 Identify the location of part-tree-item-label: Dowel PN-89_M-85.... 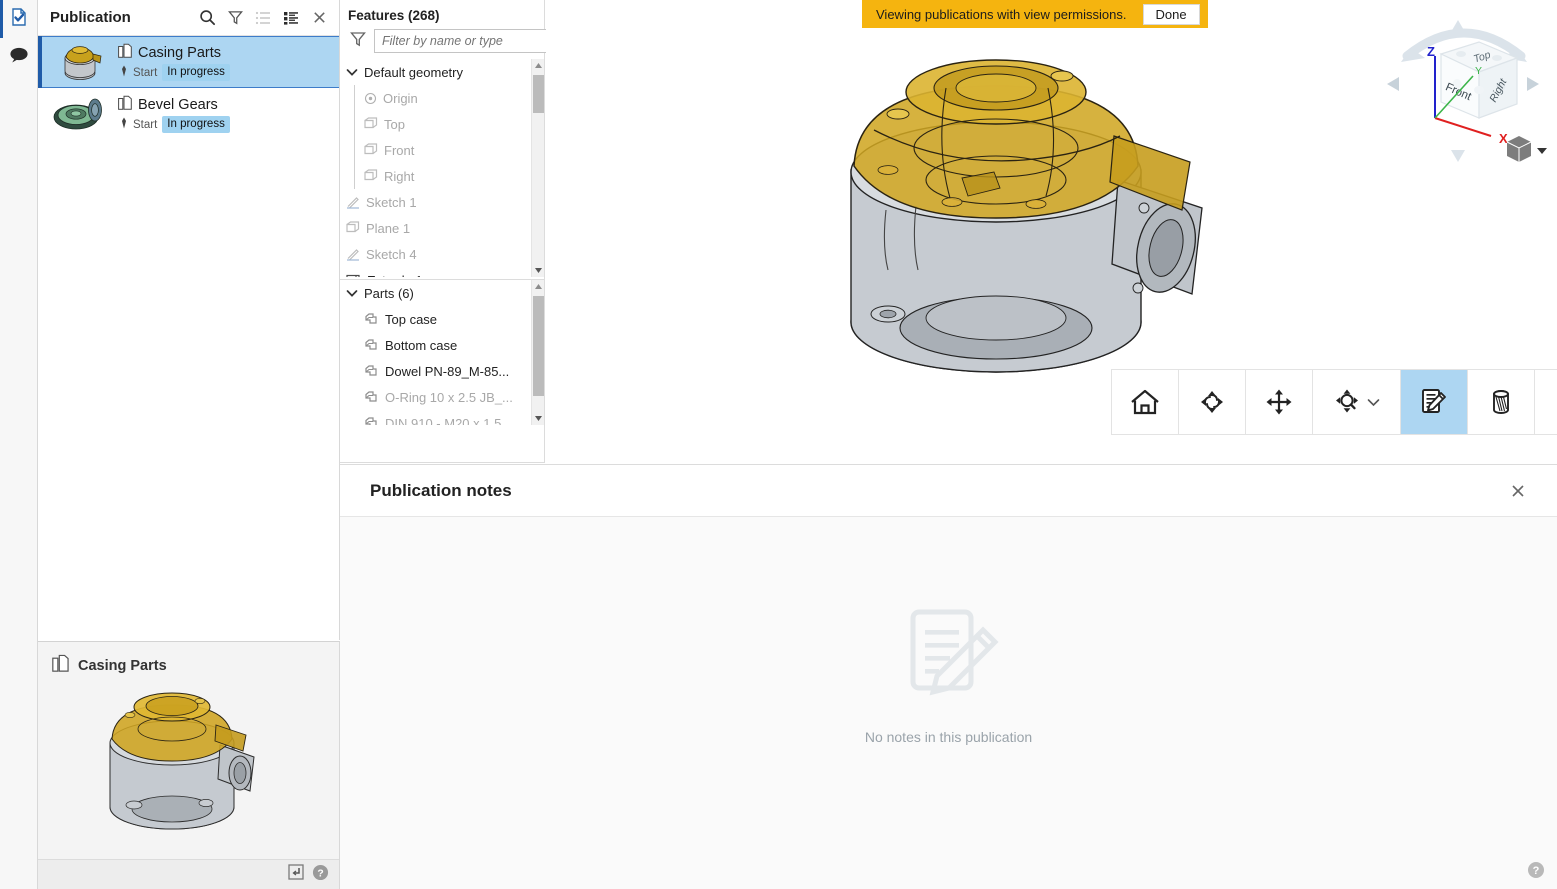
(447, 371).